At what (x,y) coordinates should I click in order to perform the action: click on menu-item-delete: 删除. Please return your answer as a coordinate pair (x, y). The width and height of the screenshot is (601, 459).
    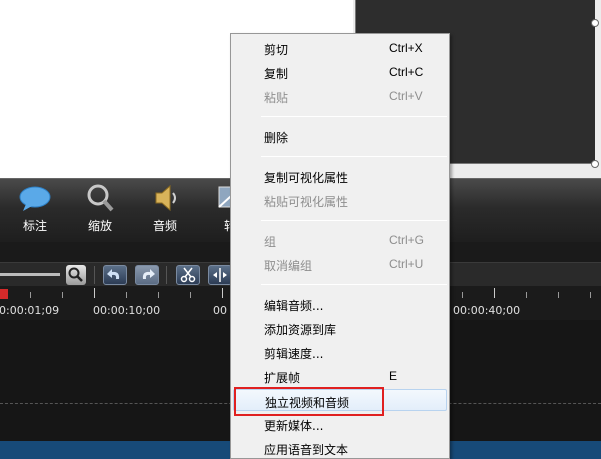
    Looking at the image, I should click on (340, 136).